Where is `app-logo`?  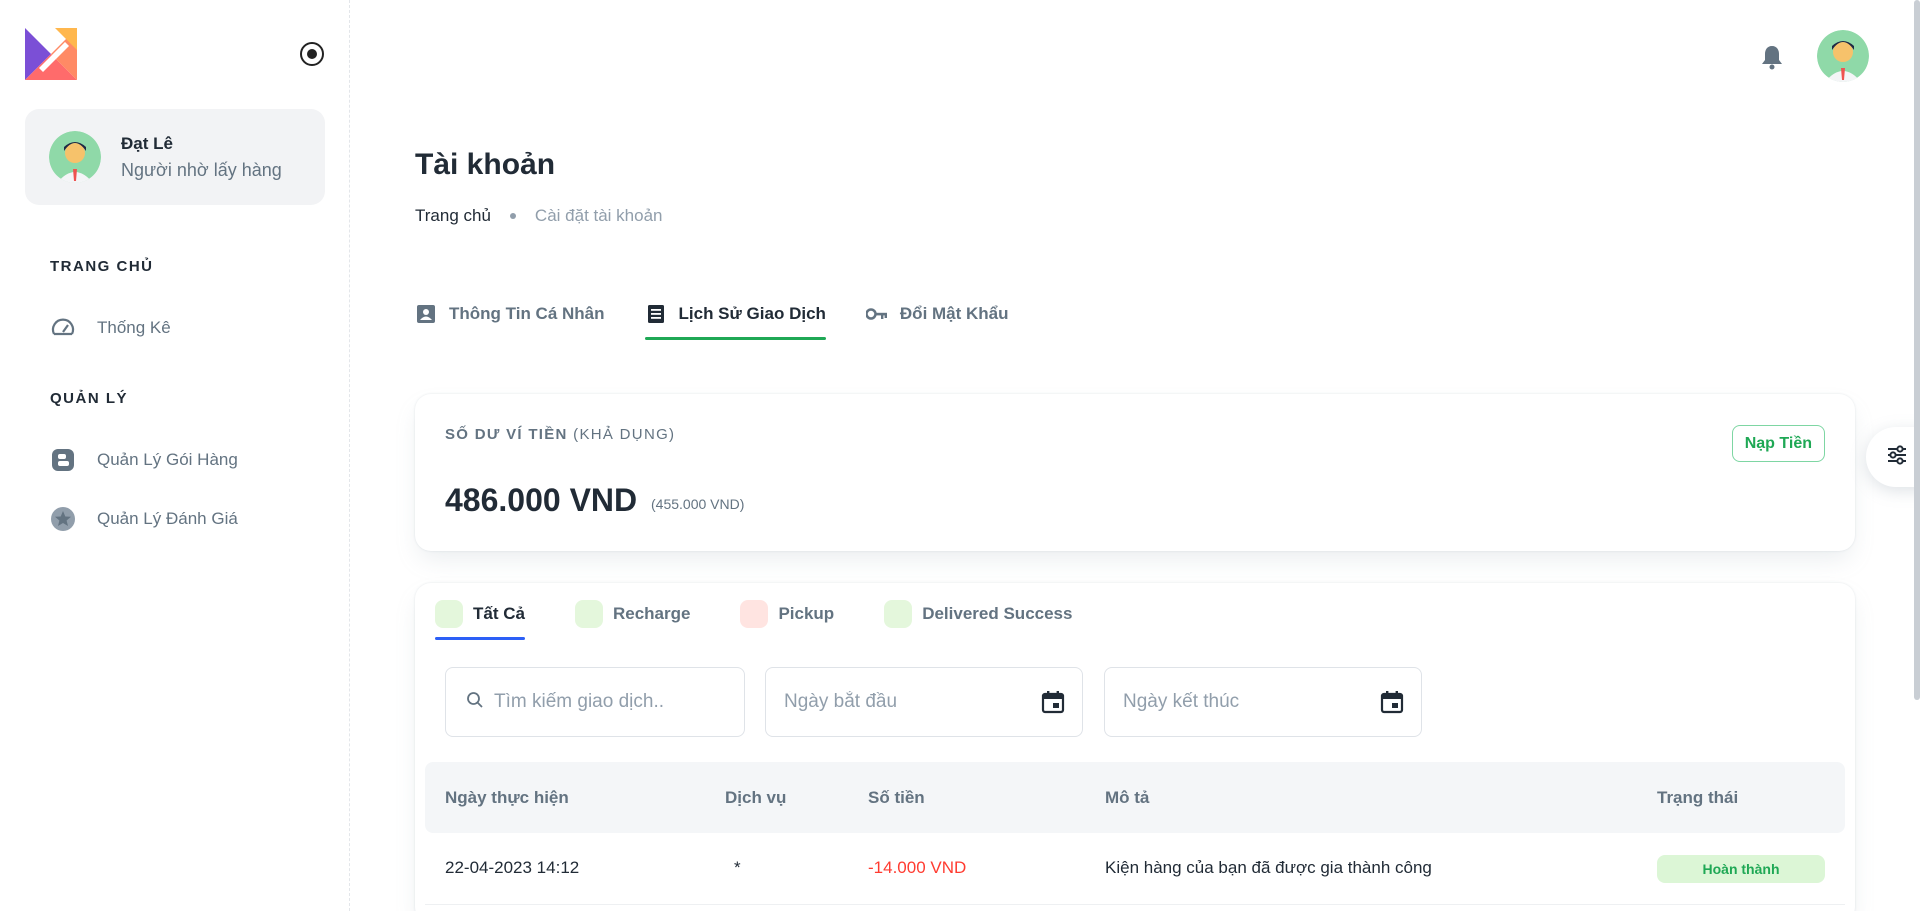 app-logo is located at coordinates (51, 54).